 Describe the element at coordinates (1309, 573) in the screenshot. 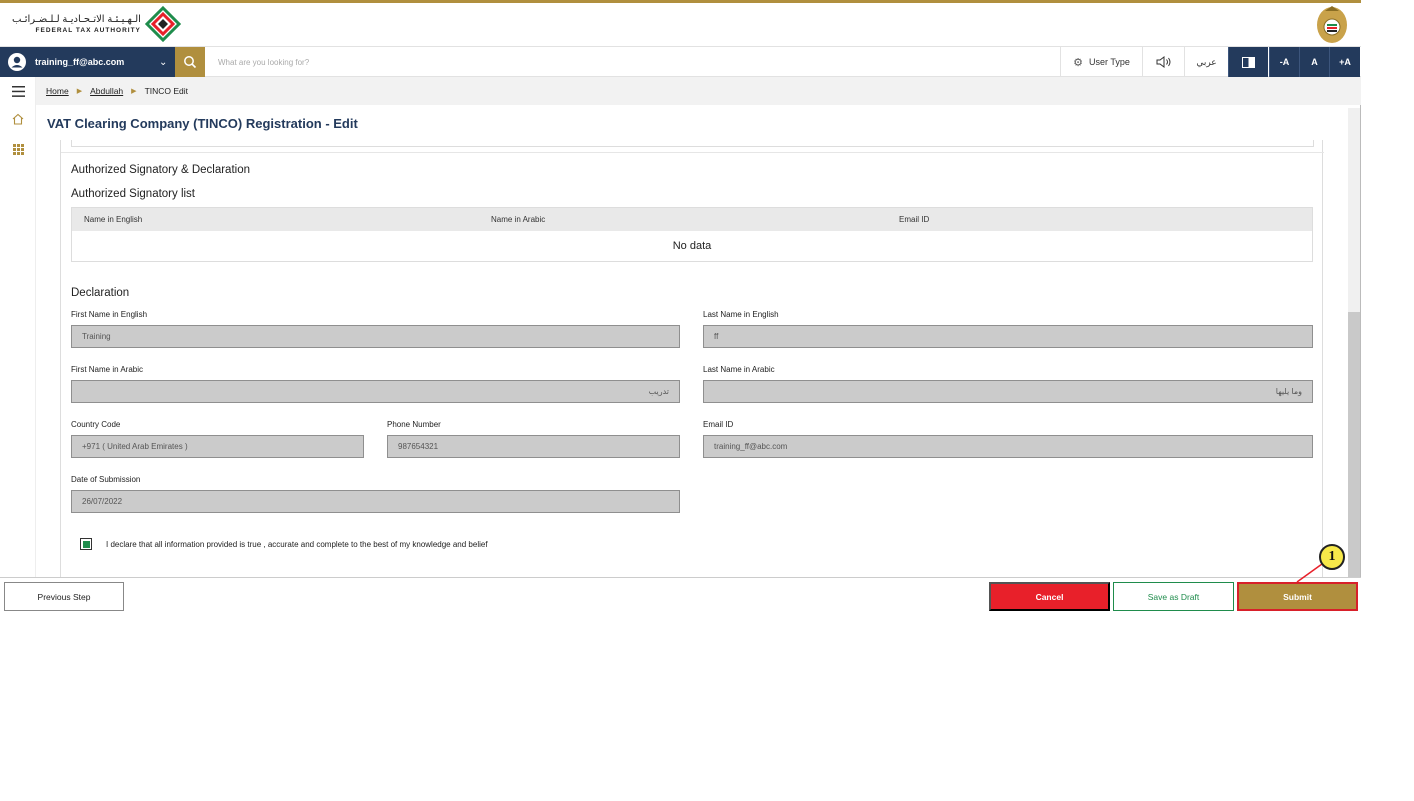

I see `callout-pointer-line` at that location.